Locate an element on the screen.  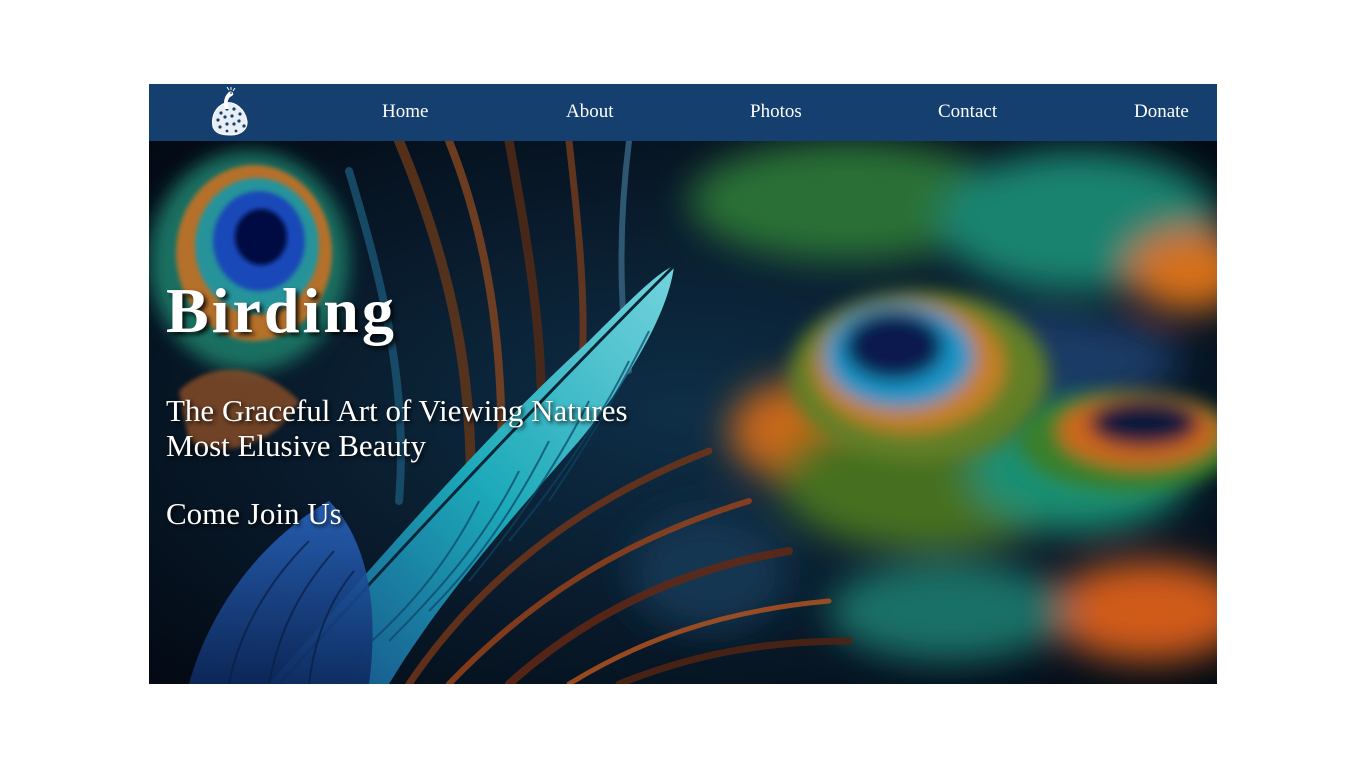
peacock-logo-icon is located at coordinates (229, 111).